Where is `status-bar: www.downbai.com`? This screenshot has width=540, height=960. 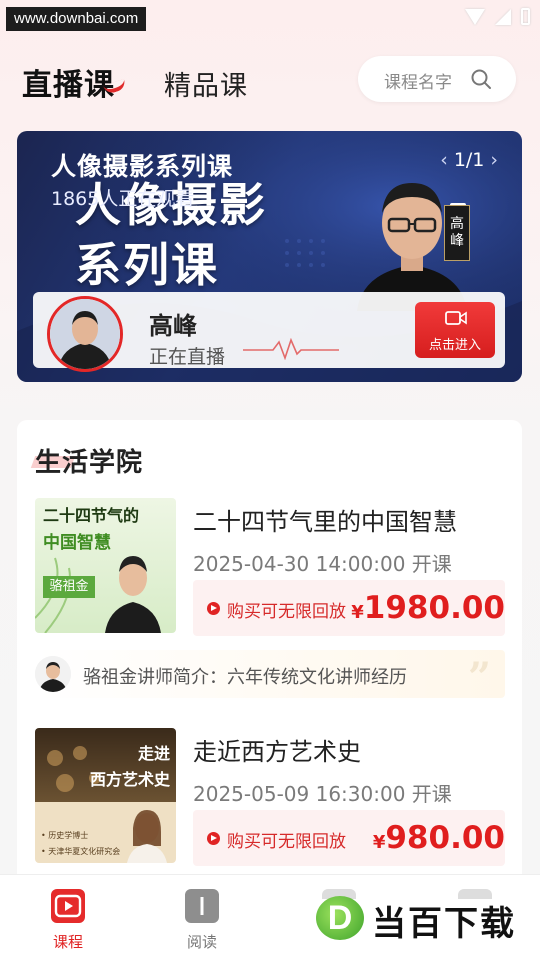
status-bar: www.downbai.com is located at coordinates (270, 18).